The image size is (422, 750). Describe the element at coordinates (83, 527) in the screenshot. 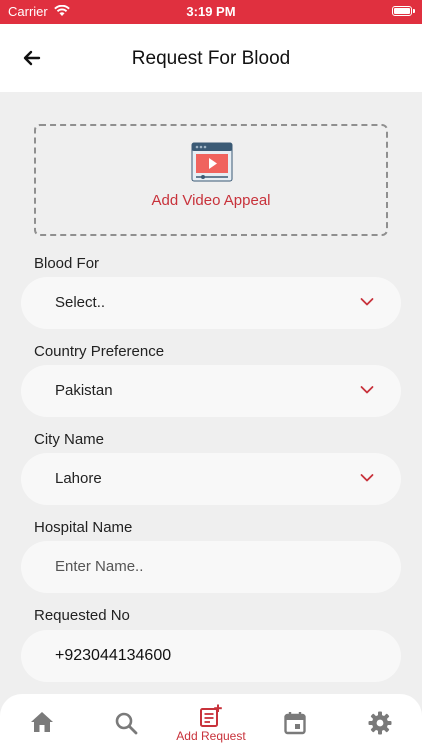

I see `hospital-name-label: Hospital Name` at that location.